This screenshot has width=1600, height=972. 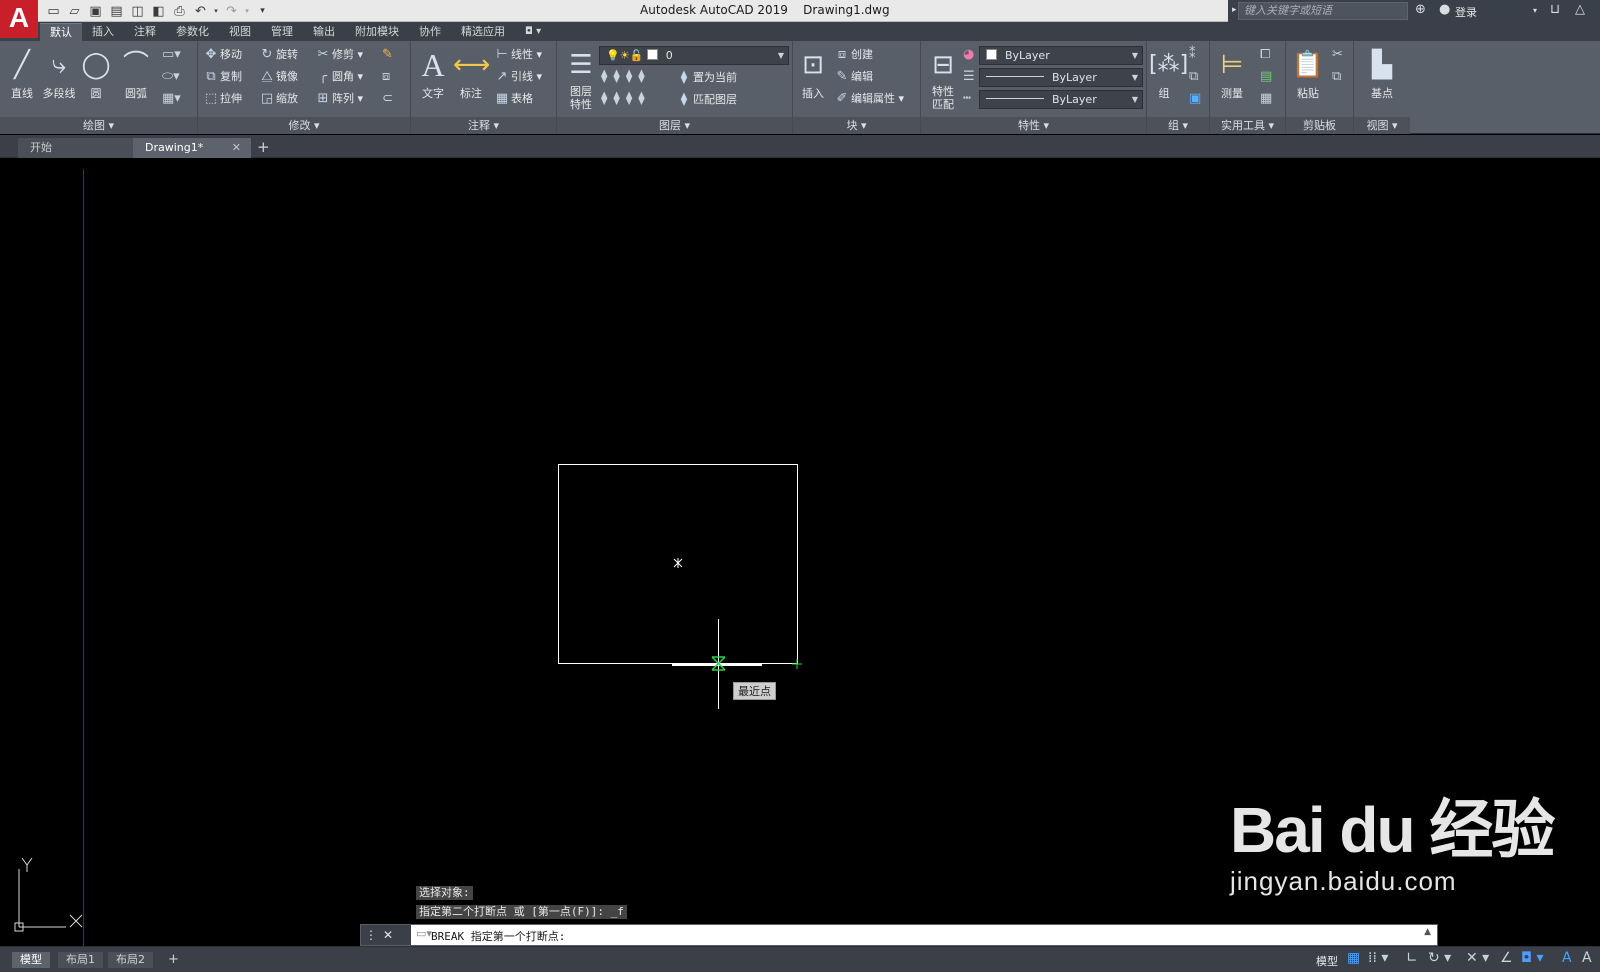 What do you see at coordinates (137, 11) in the screenshot?
I see `open-web-icon: ◫` at bounding box center [137, 11].